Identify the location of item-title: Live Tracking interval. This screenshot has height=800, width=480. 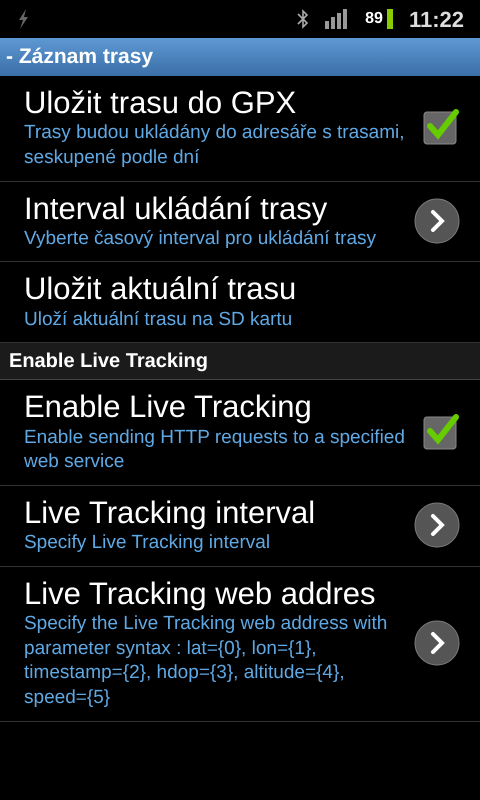
(170, 513).